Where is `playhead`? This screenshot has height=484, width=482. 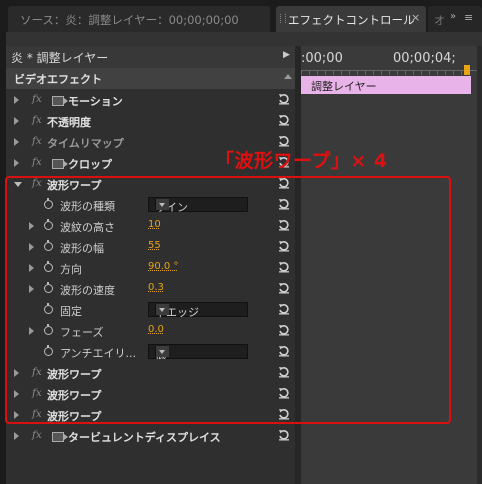 playhead is located at coordinates (467, 70).